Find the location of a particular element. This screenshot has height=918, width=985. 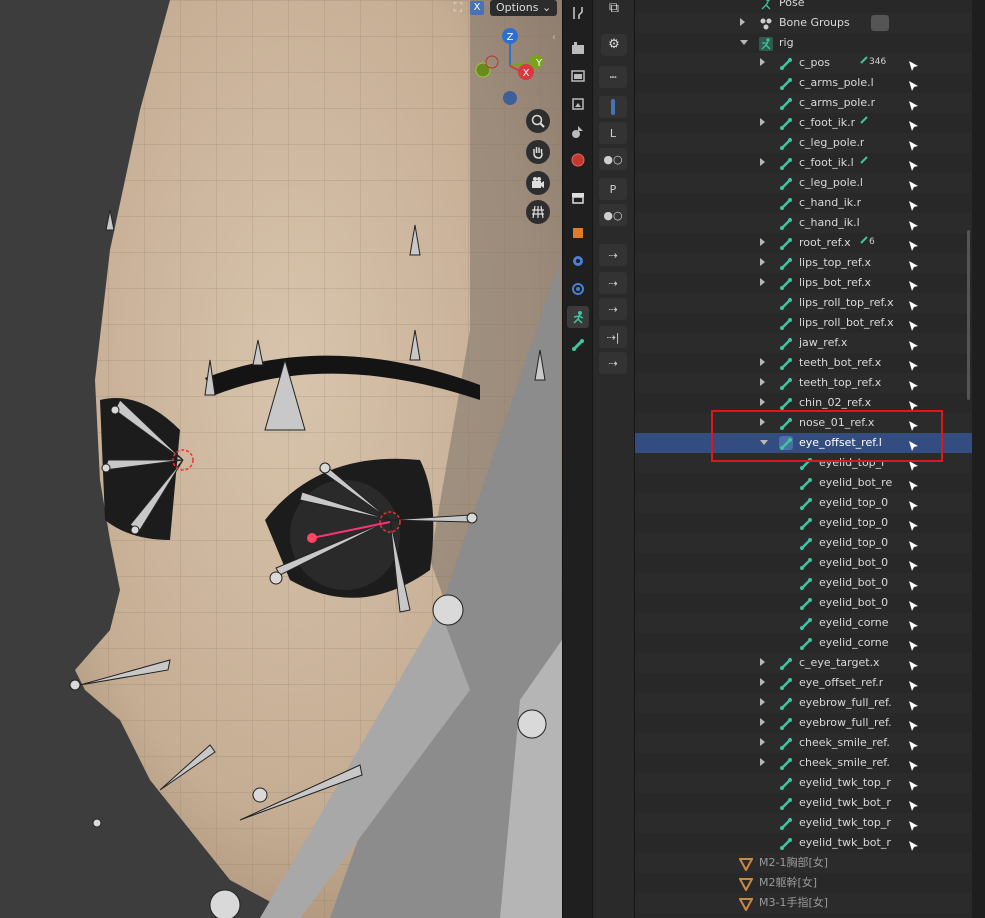

output-icon is located at coordinates (578, 76).